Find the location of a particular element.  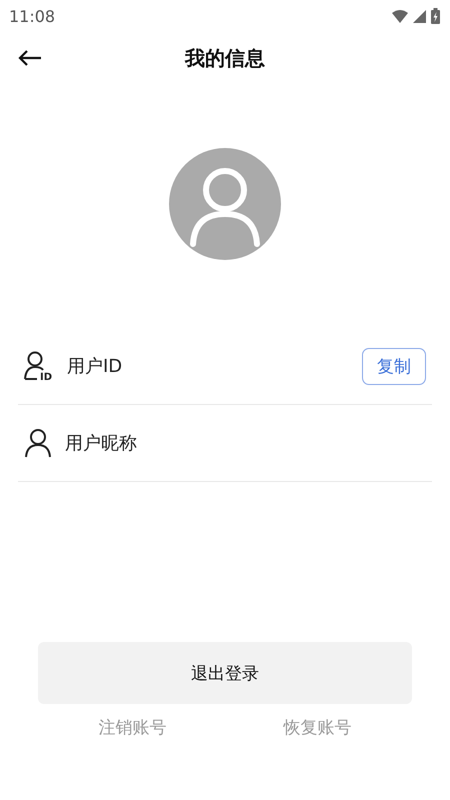

back-arrow-icon is located at coordinates (30, 58).